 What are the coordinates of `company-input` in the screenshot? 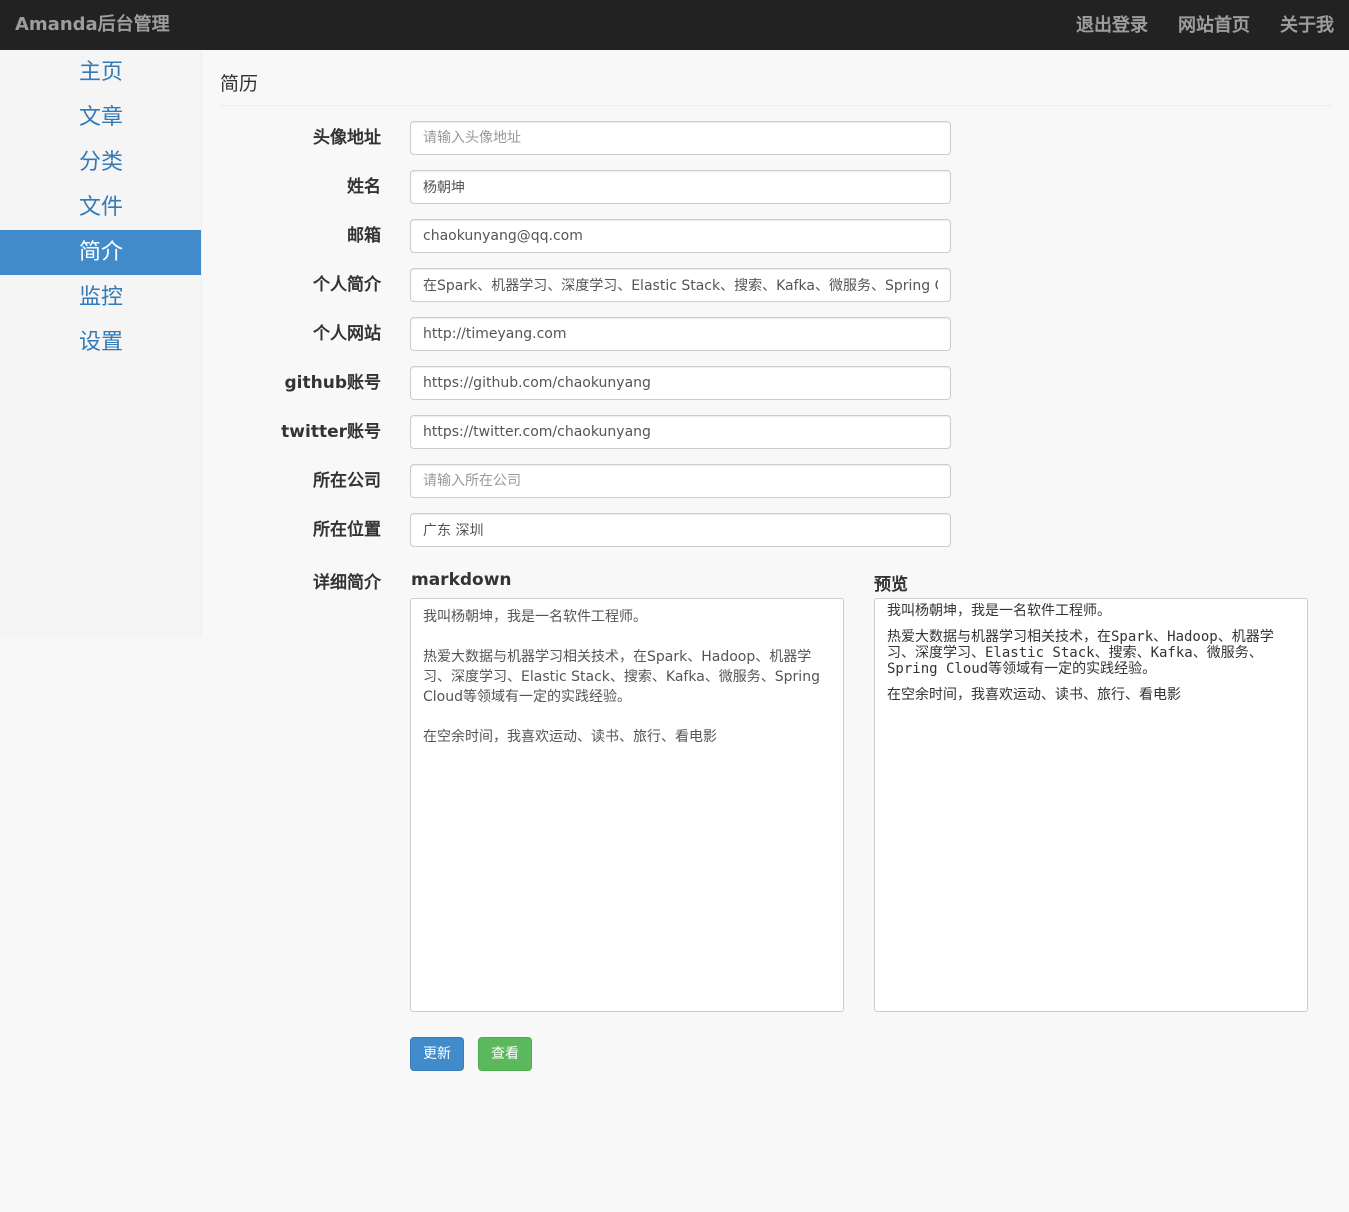 It's located at (680, 481).